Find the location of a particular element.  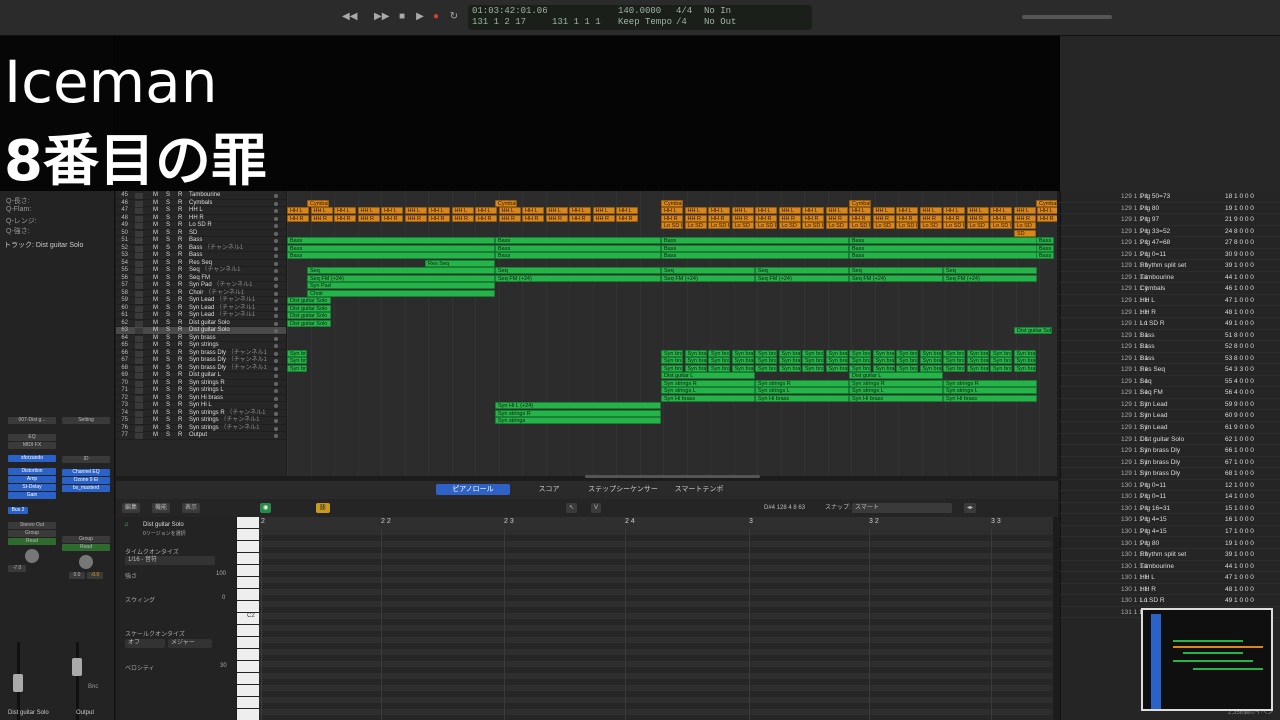

event-row: 130 1 1 1 Prg 80 19 1 0 0 0 is located at coordinates (1170, 543).